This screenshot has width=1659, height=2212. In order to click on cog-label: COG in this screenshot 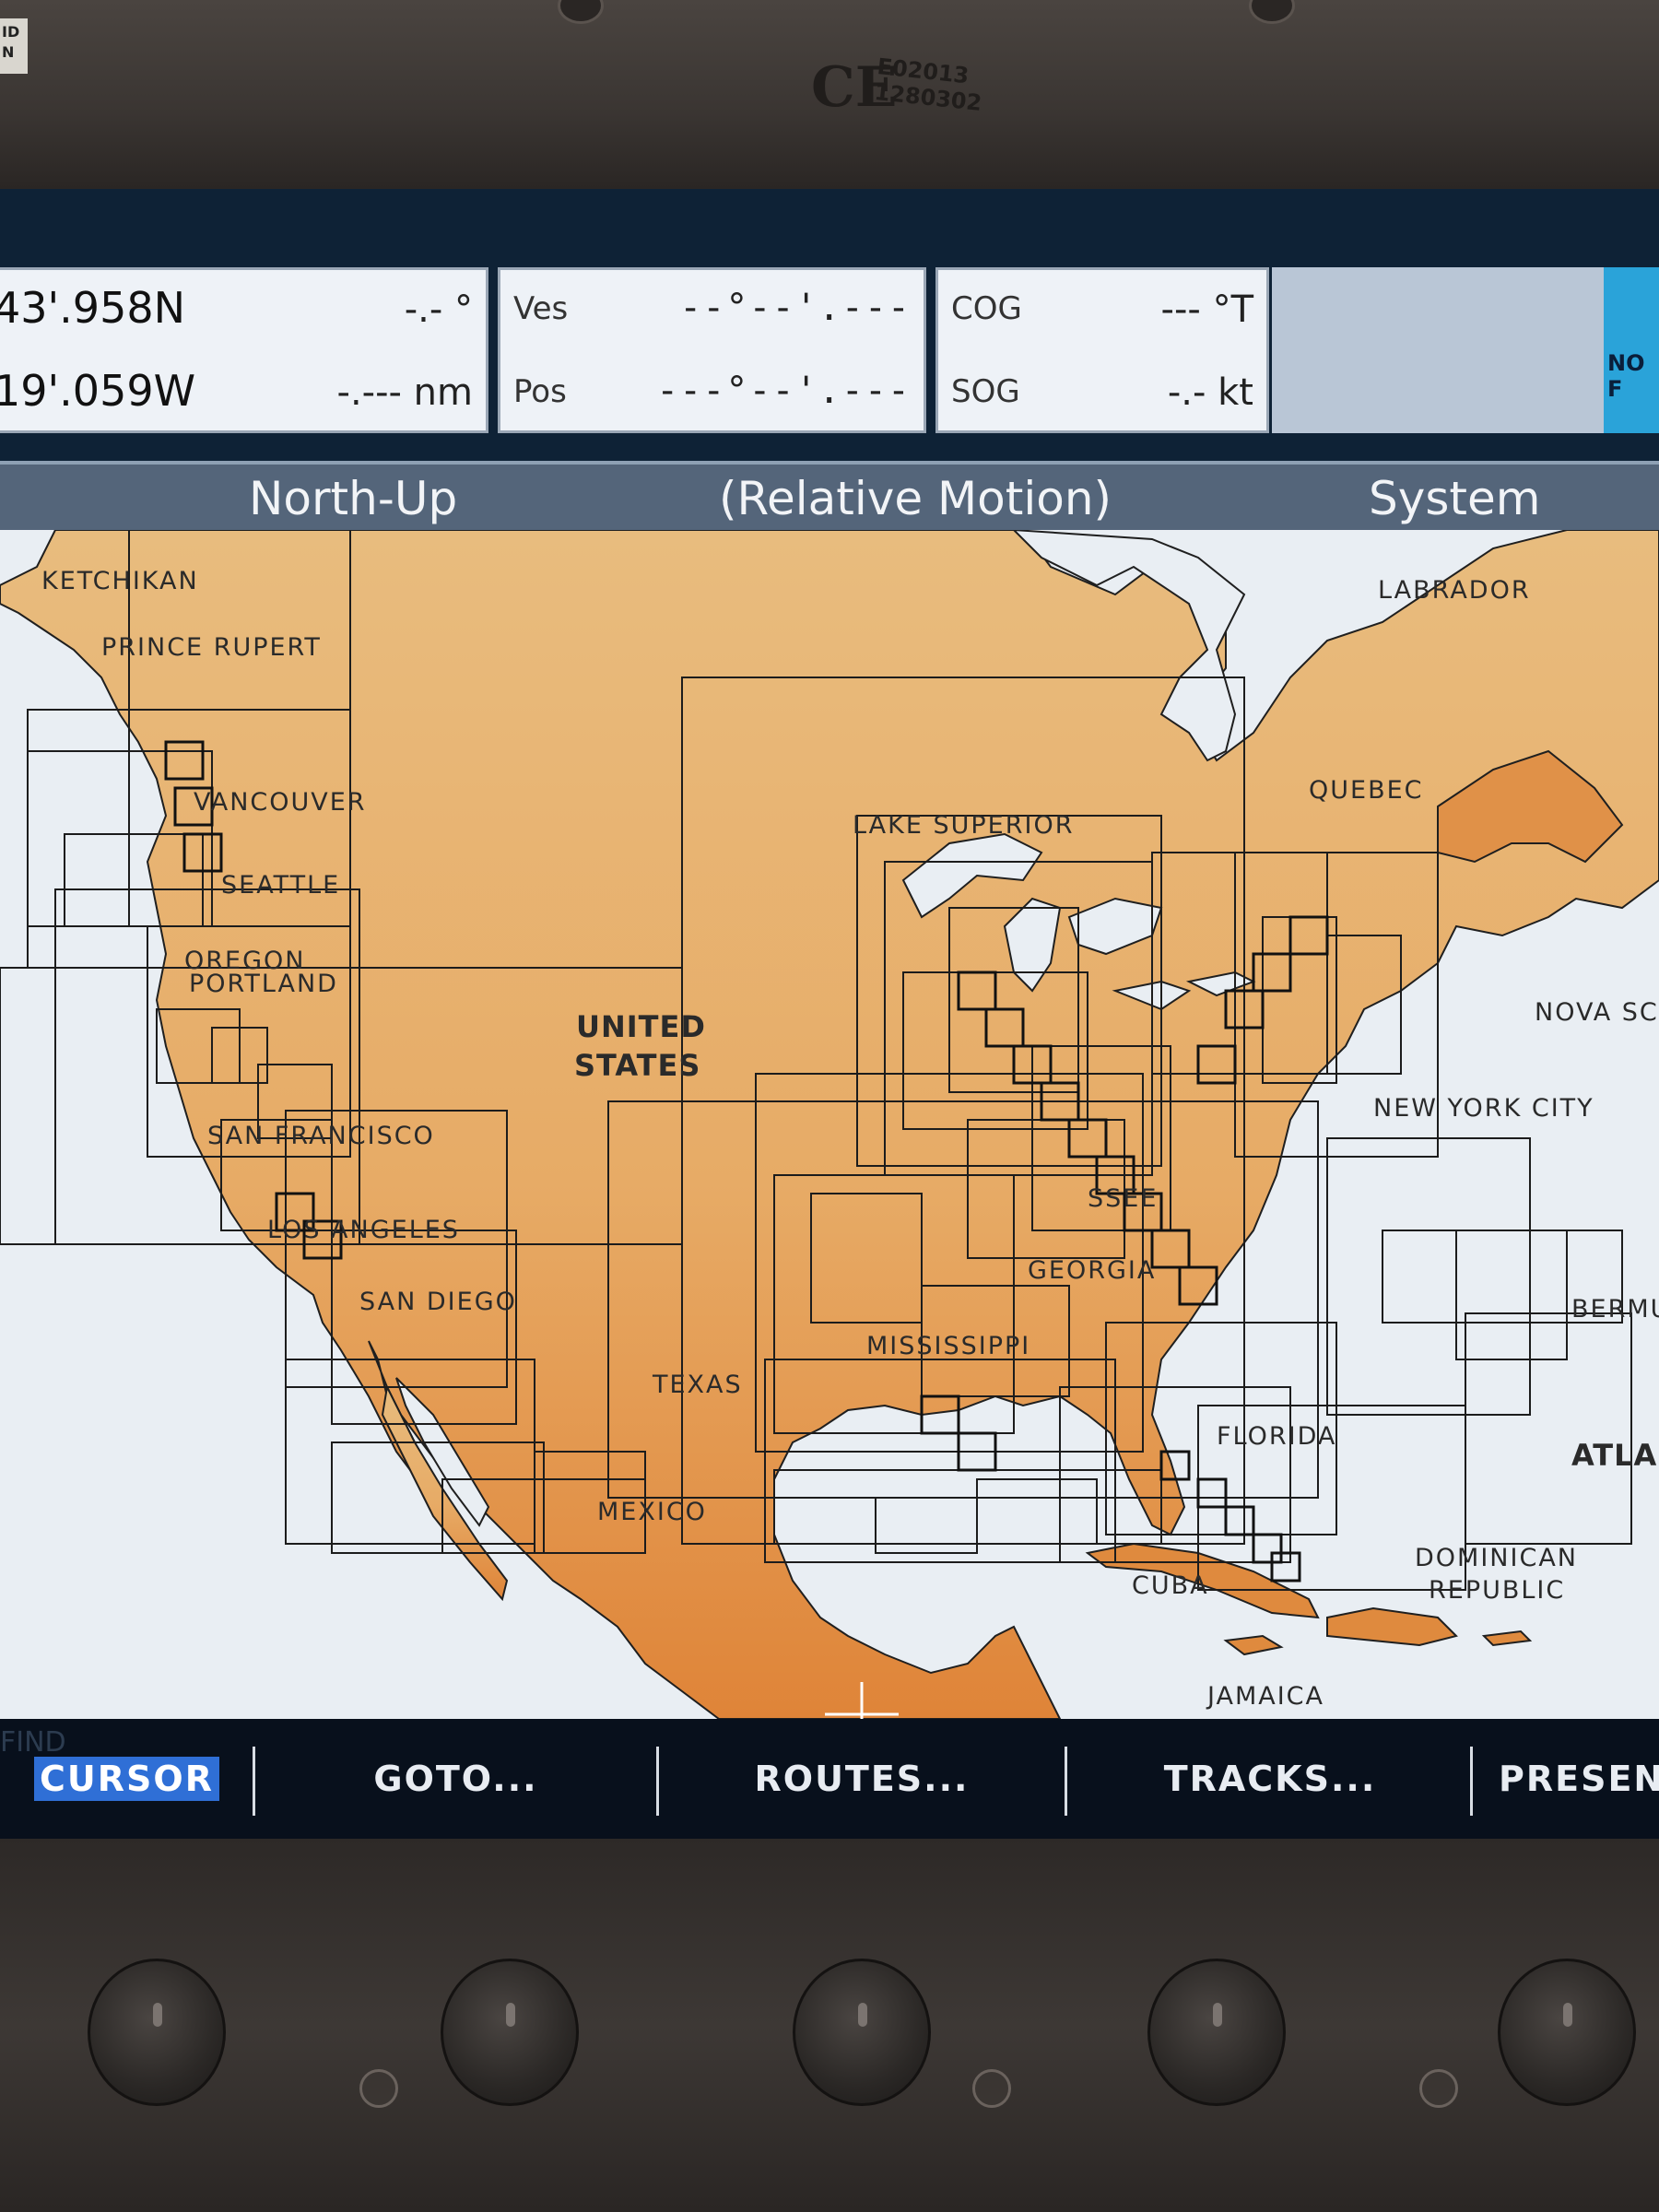, I will do `click(986, 308)`.